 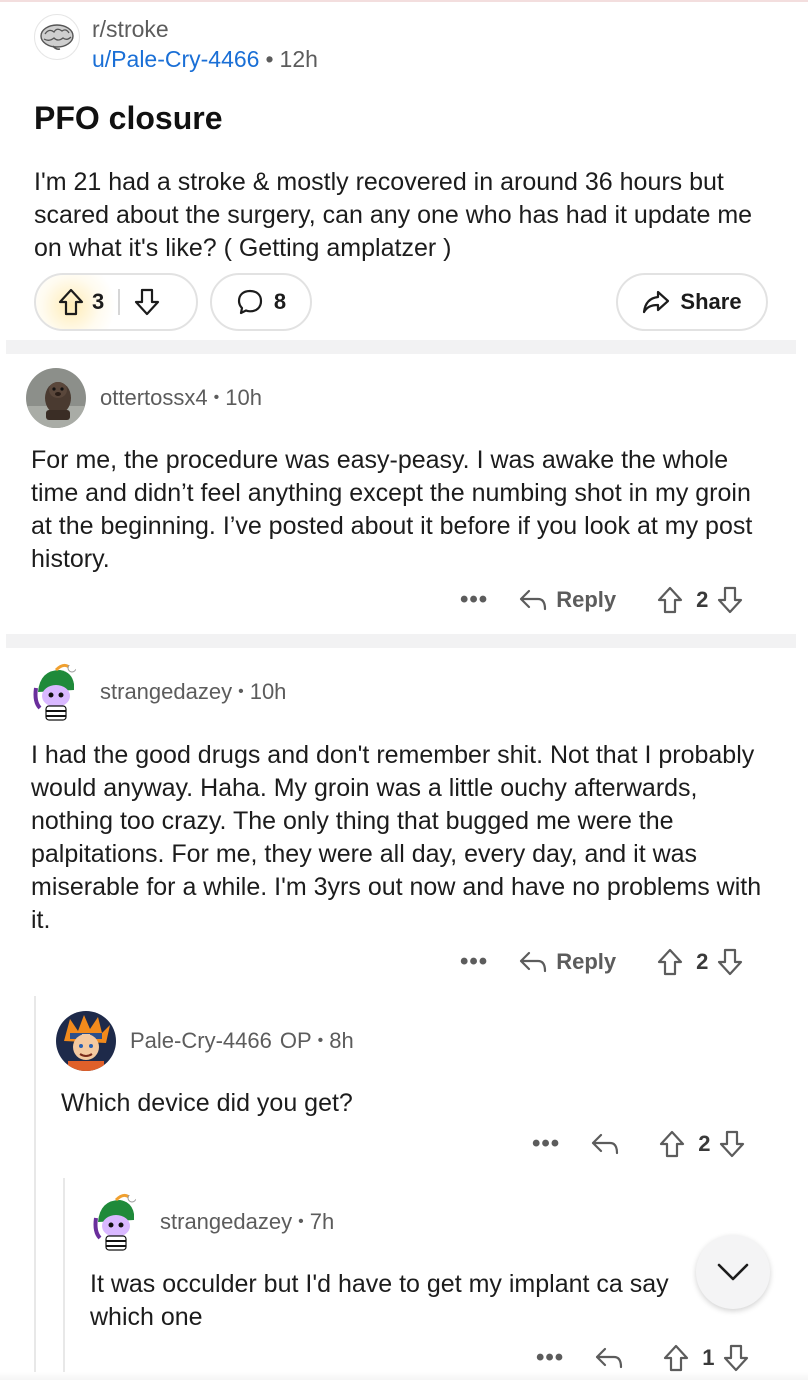 What do you see at coordinates (205, 29) in the screenshot?
I see `subreddit-name: r/stroke` at bounding box center [205, 29].